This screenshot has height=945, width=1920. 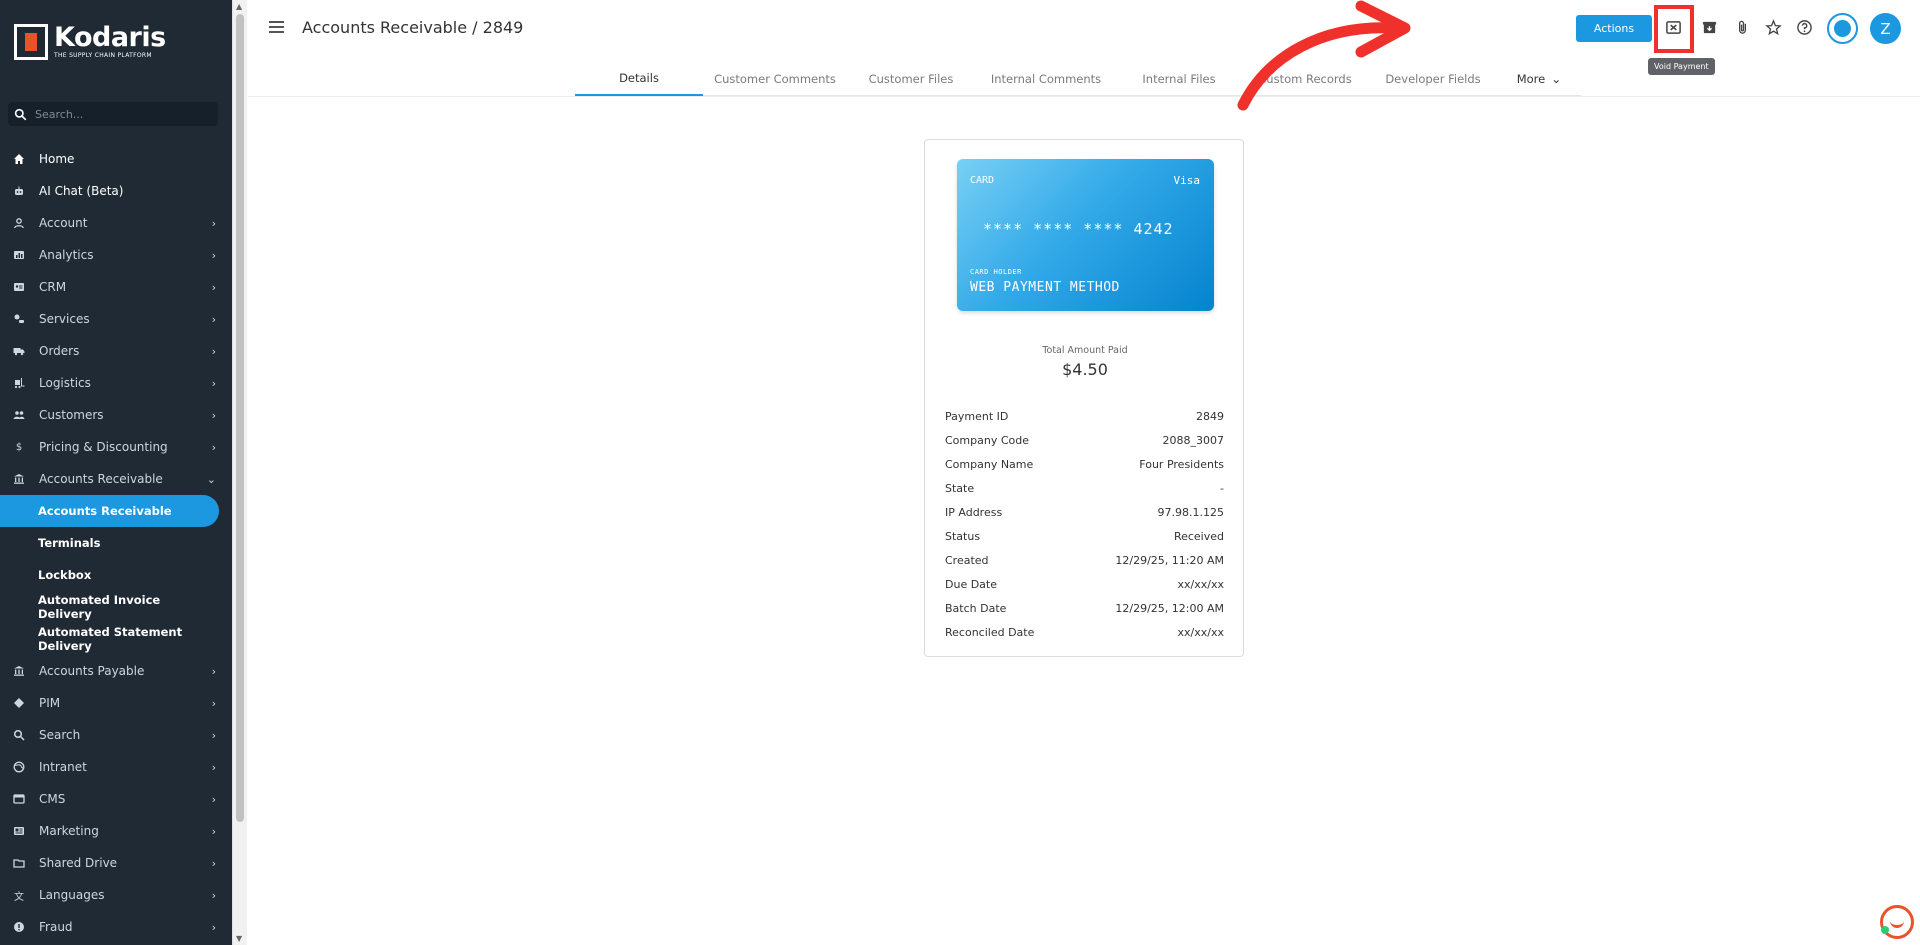 I want to click on paperclip-icon, so click(x=1742, y=27).